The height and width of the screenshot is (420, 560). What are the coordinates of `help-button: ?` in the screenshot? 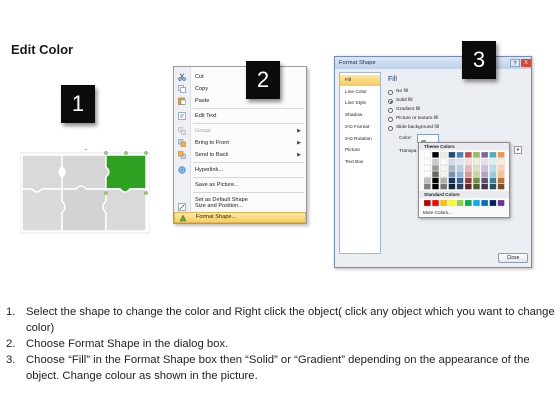 It's located at (515, 63).